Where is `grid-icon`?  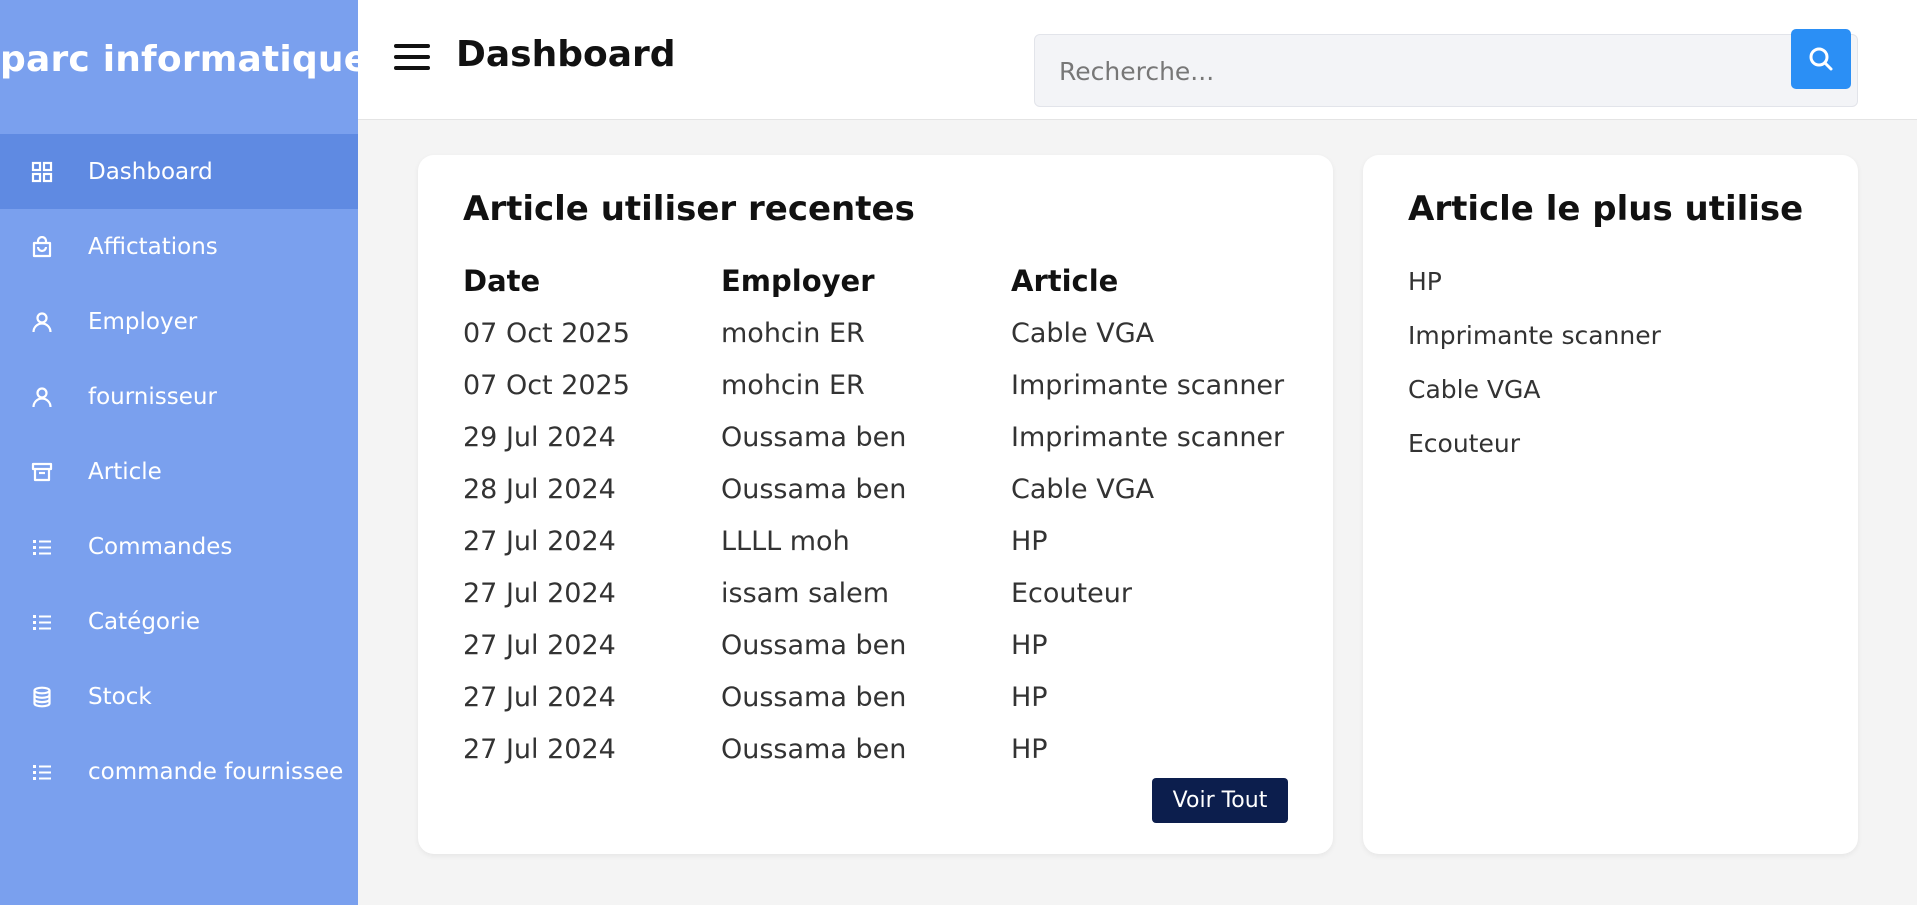
grid-icon is located at coordinates (42, 172).